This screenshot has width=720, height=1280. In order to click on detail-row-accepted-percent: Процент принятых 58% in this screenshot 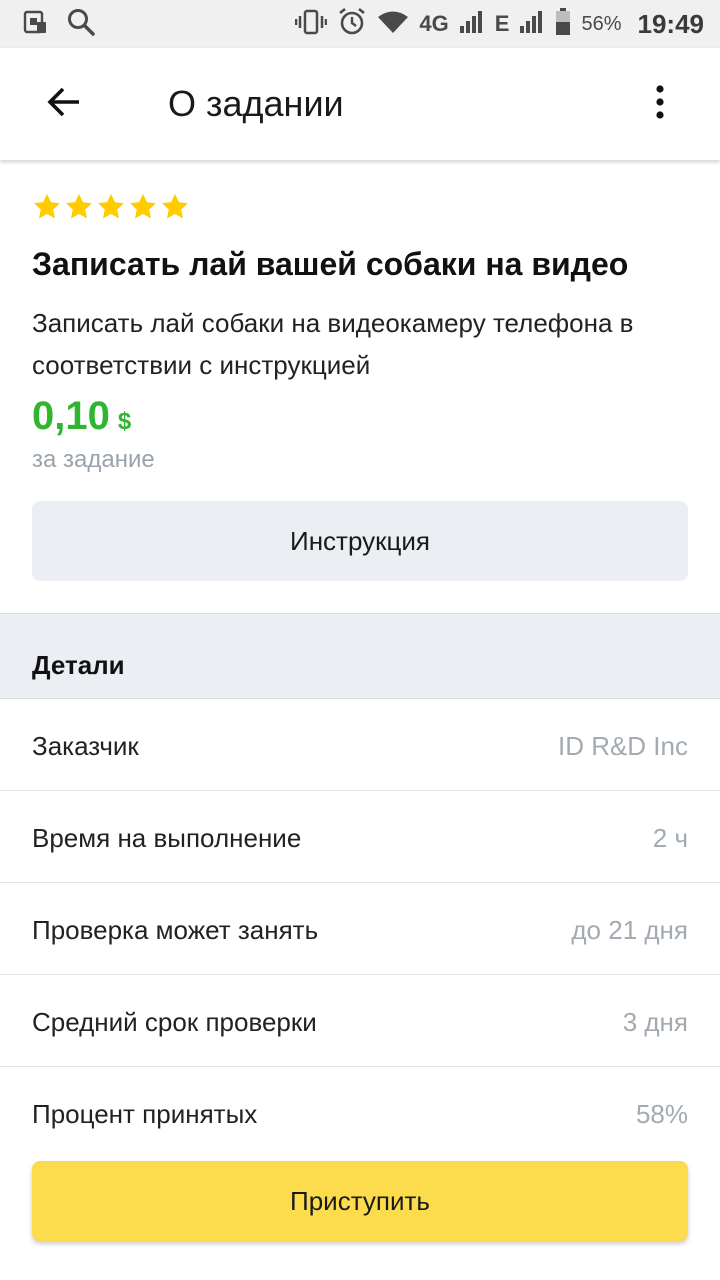, I will do `click(360, 1113)`.